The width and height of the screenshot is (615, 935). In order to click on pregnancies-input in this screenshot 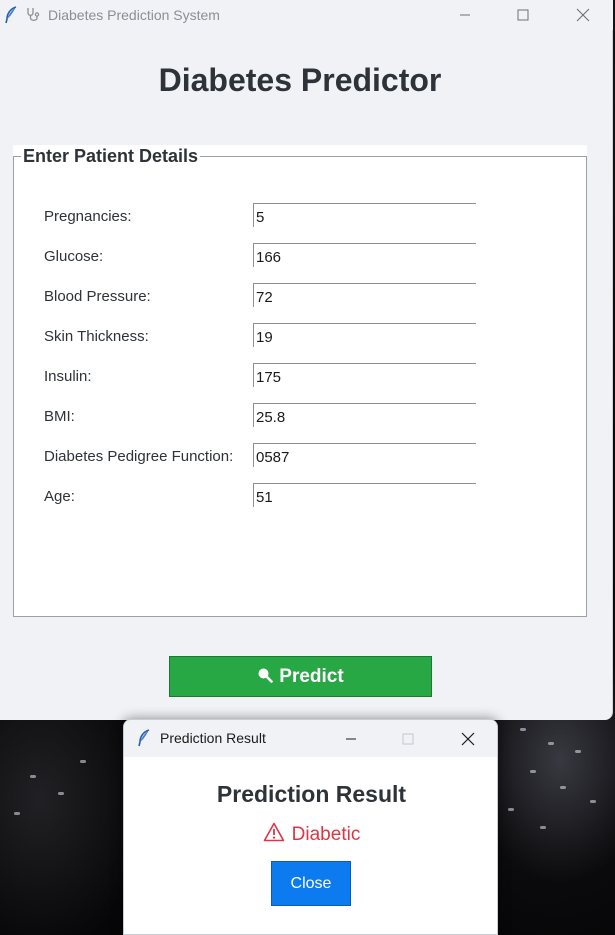, I will do `click(364, 215)`.